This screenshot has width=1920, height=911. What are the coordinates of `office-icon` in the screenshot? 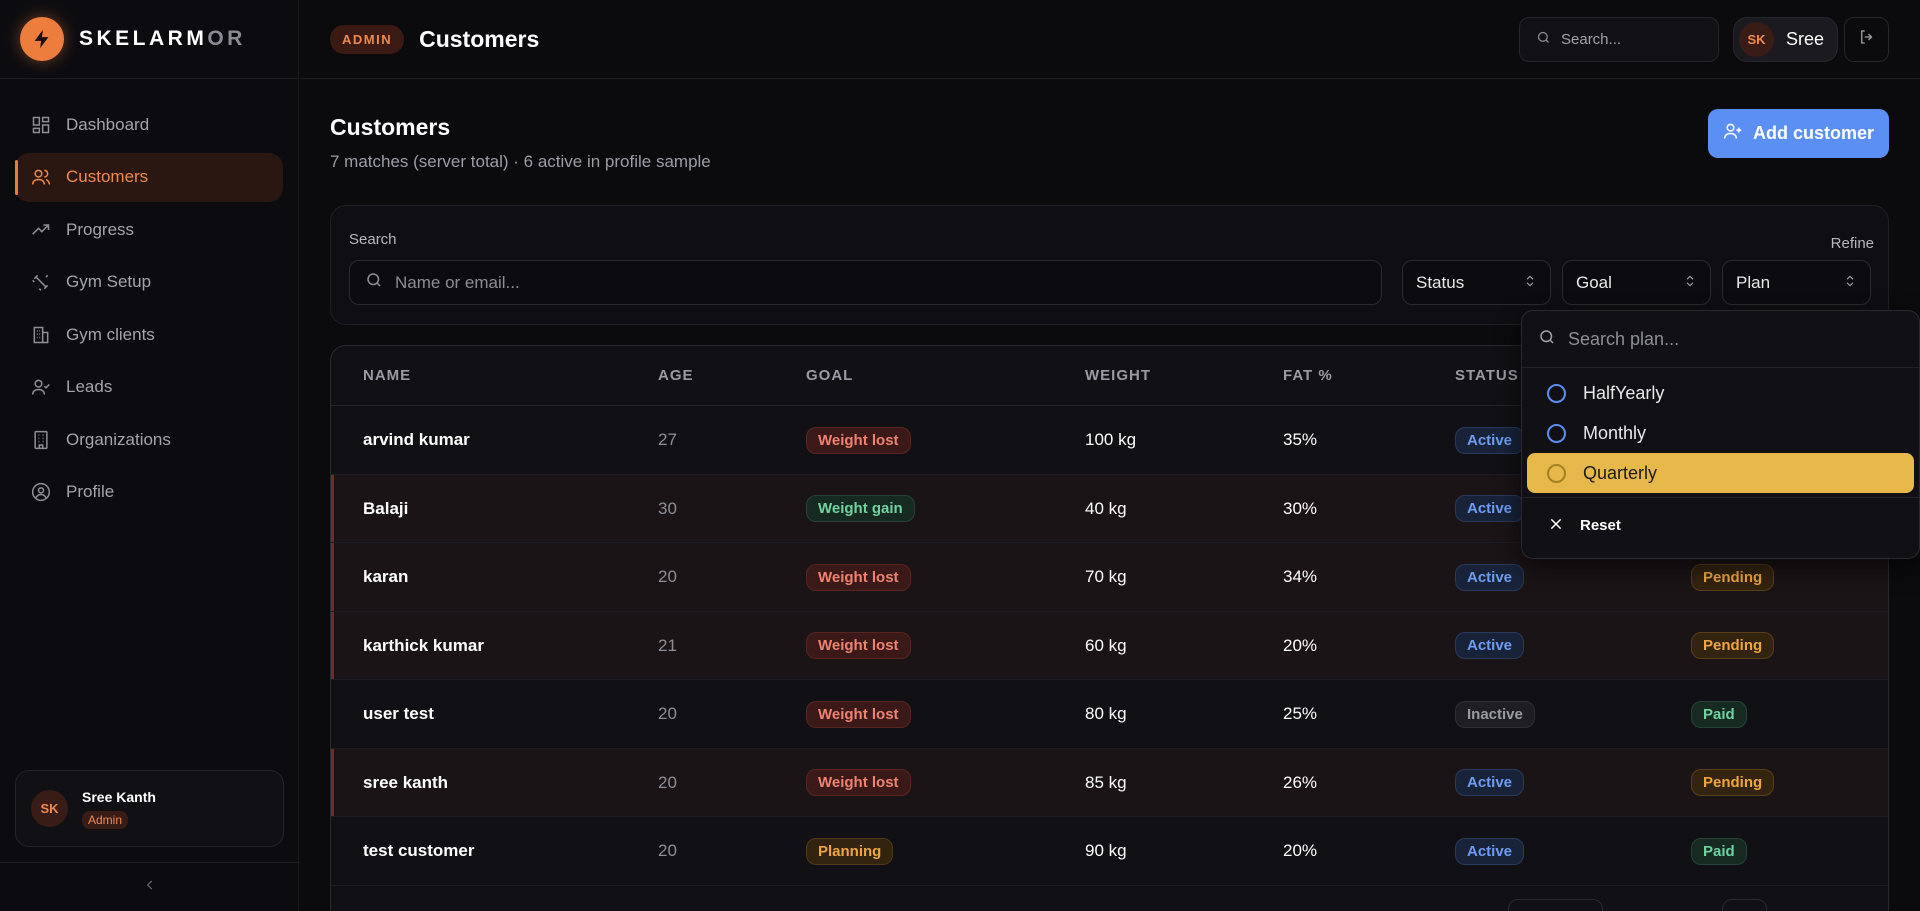 It's located at (41, 440).